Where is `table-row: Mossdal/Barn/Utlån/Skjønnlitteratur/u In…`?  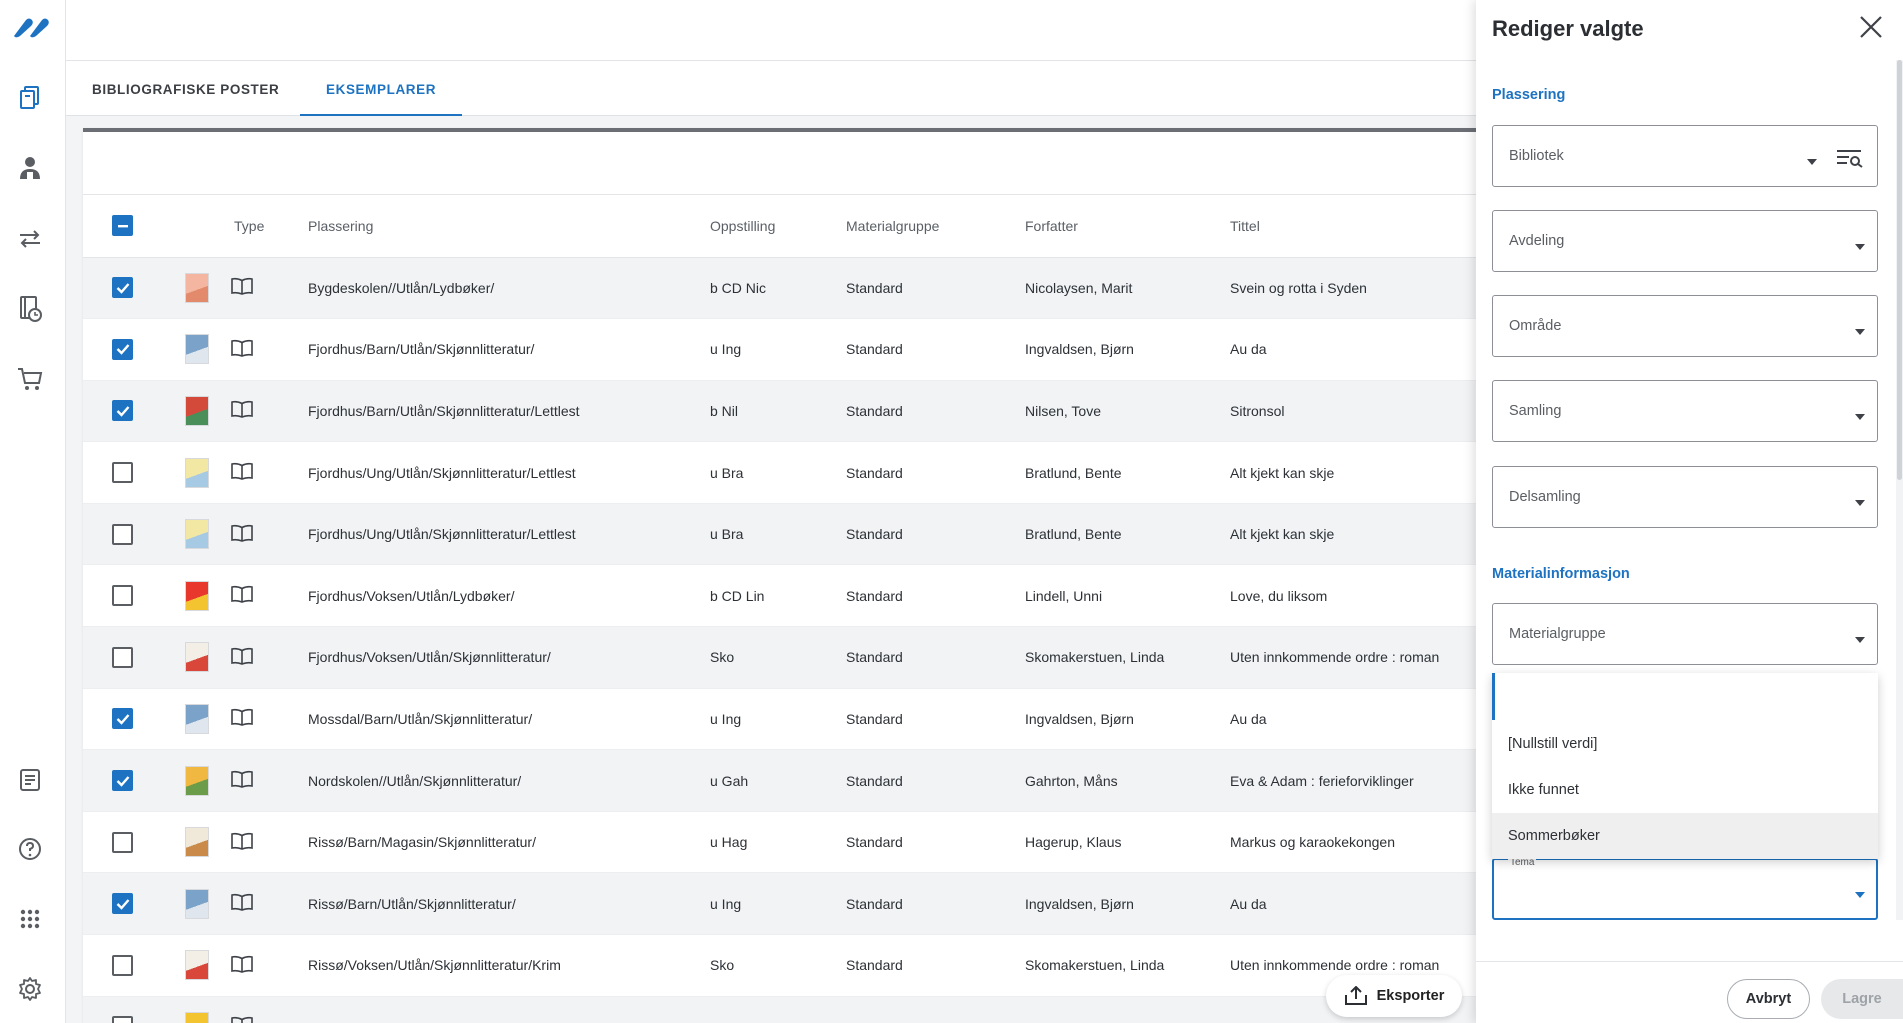 table-row: Mossdal/Barn/Utlån/Skjønnlitteratur/u In… is located at coordinates (783, 719).